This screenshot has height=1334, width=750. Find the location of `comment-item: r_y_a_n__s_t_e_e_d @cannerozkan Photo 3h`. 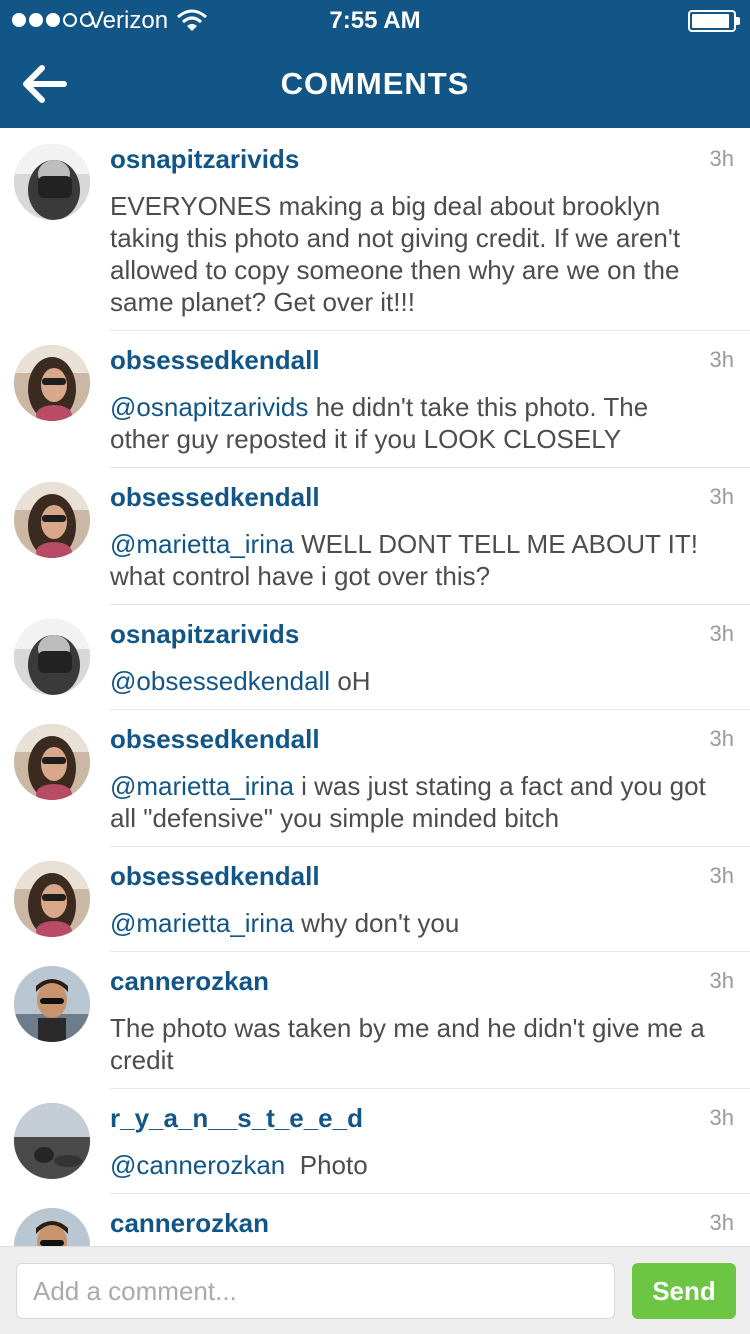

comment-item: r_y_a_n__s_t_e_e_d @cannerozkan Photo 3h is located at coordinates (375, 1141).